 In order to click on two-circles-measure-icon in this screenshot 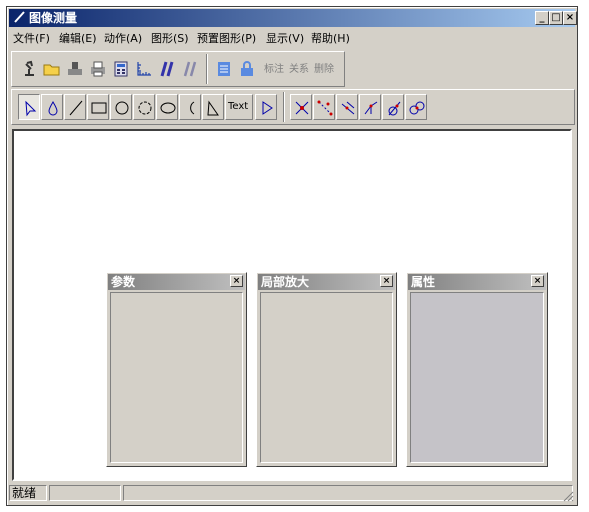, I will do `click(417, 108)`.